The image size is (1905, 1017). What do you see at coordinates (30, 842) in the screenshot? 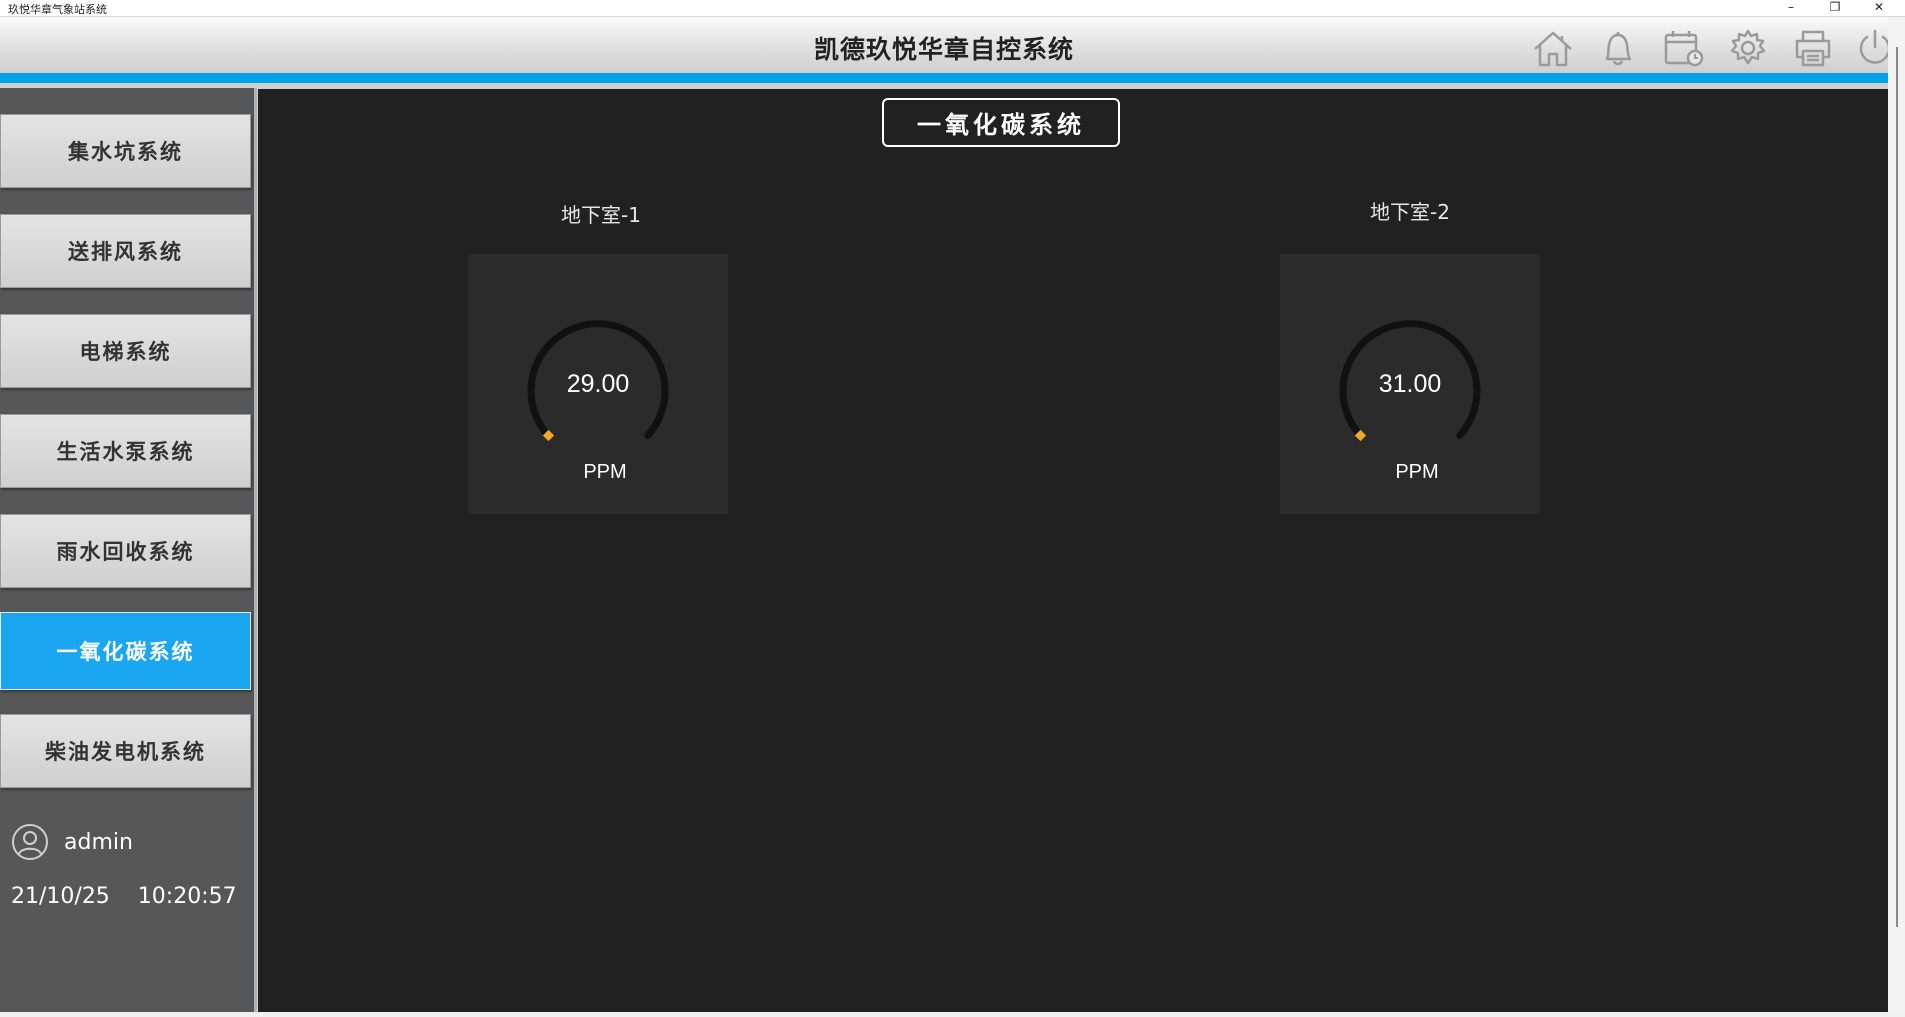
I see `user-avatar-icon` at bounding box center [30, 842].